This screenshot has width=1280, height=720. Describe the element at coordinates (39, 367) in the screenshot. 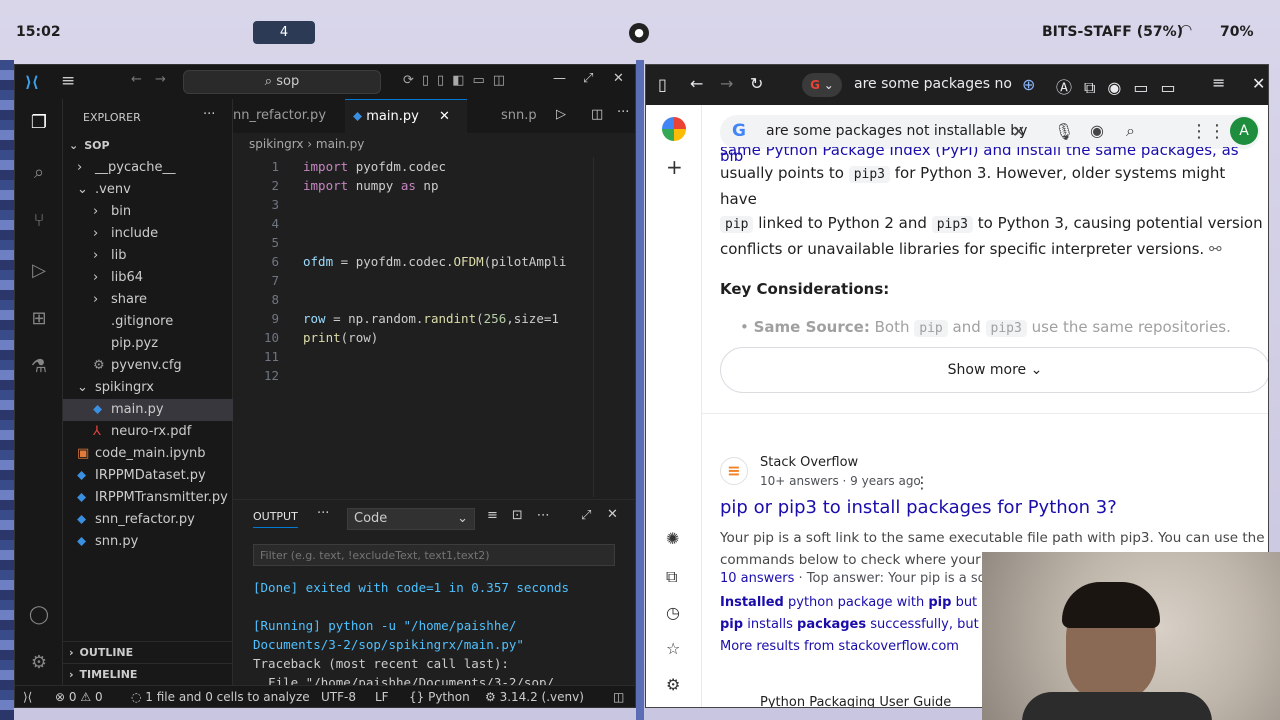

I see `testing-icon: ⚗` at that location.